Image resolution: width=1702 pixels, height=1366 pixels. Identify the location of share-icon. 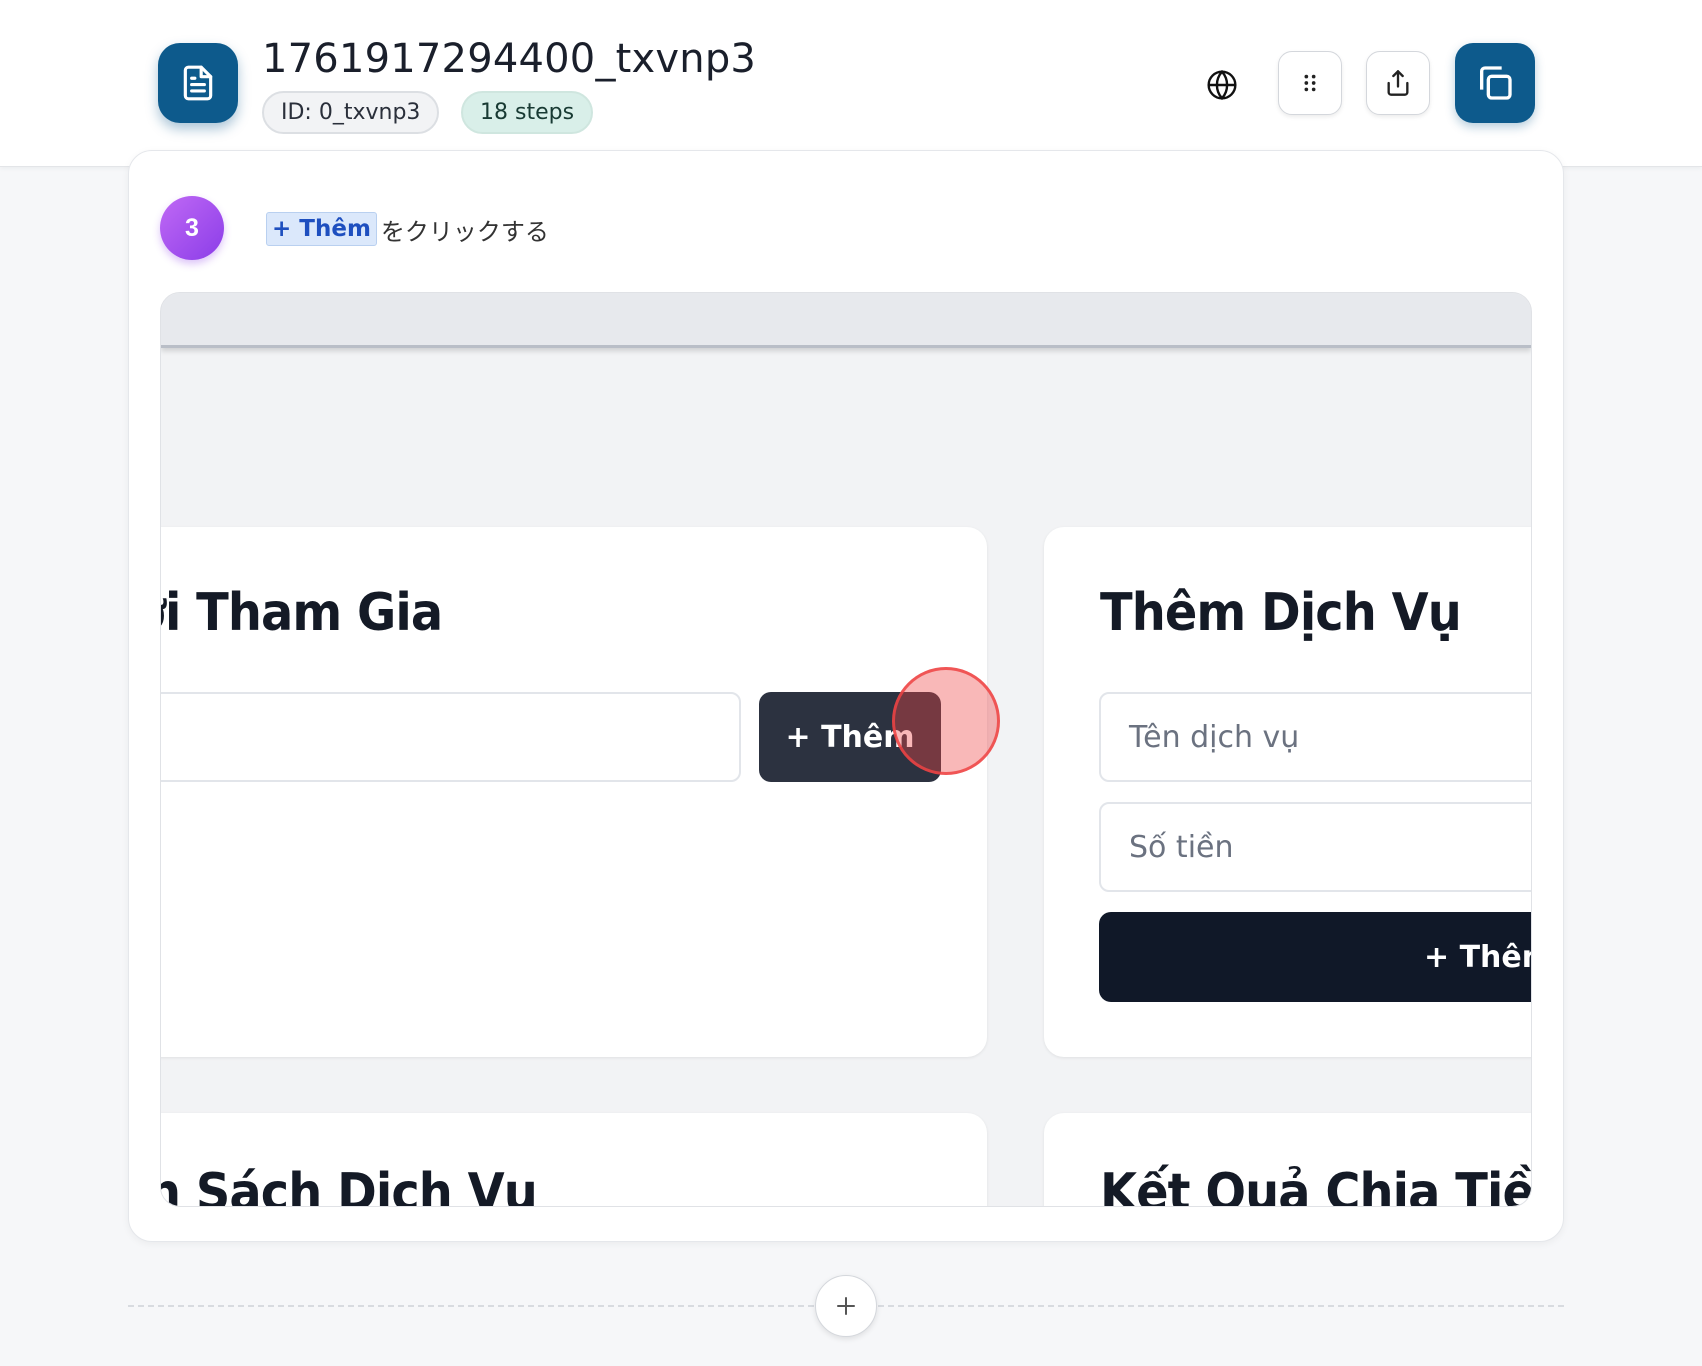
(1398, 83).